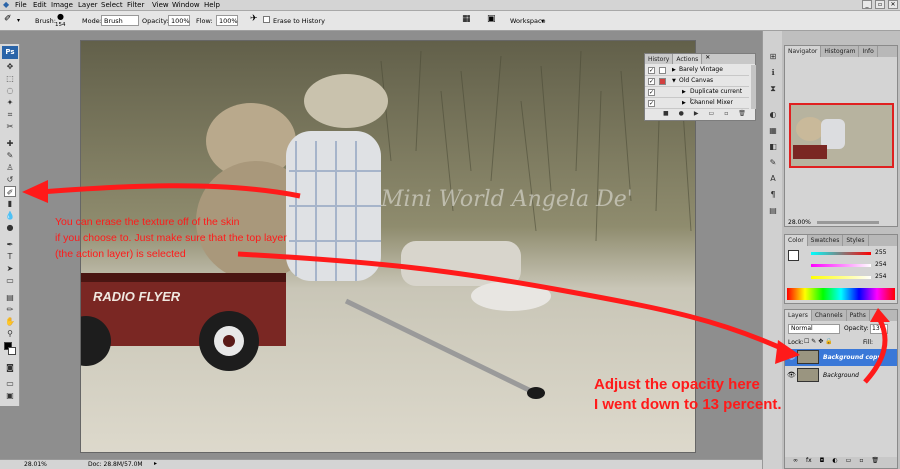  What do you see at coordinates (688, 404) in the screenshot?
I see `annotation-line: I went down to 13 percent.` at bounding box center [688, 404].